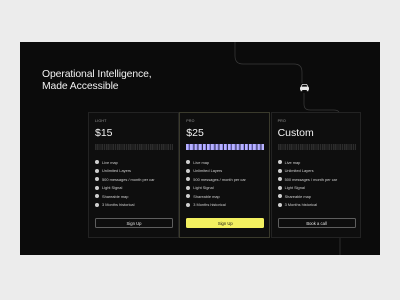 This screenshot has width=400, height=300. What do you see at coordinates (104, 133) in the screenshot?
I see `plan-price: $15` at bounding box center [104, 133].